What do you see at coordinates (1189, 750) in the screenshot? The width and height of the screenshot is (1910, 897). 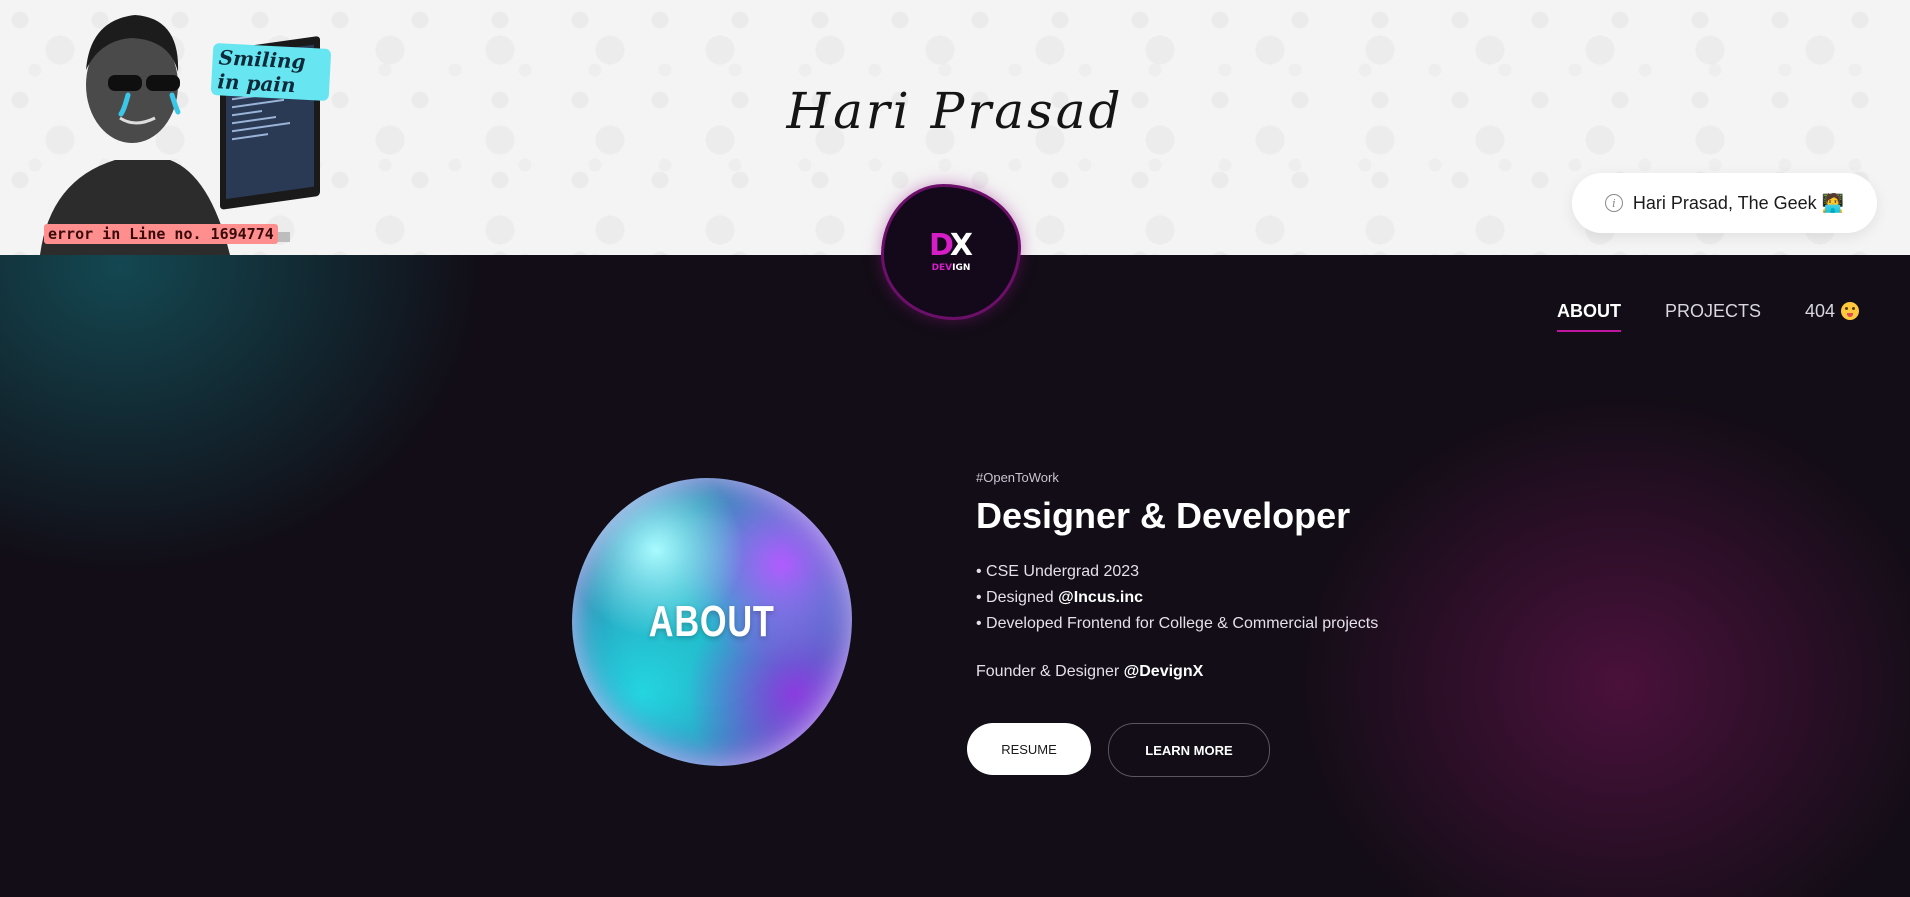 I see `learn-more-button: LEARN MORE` at bounding box center [1189, 750].